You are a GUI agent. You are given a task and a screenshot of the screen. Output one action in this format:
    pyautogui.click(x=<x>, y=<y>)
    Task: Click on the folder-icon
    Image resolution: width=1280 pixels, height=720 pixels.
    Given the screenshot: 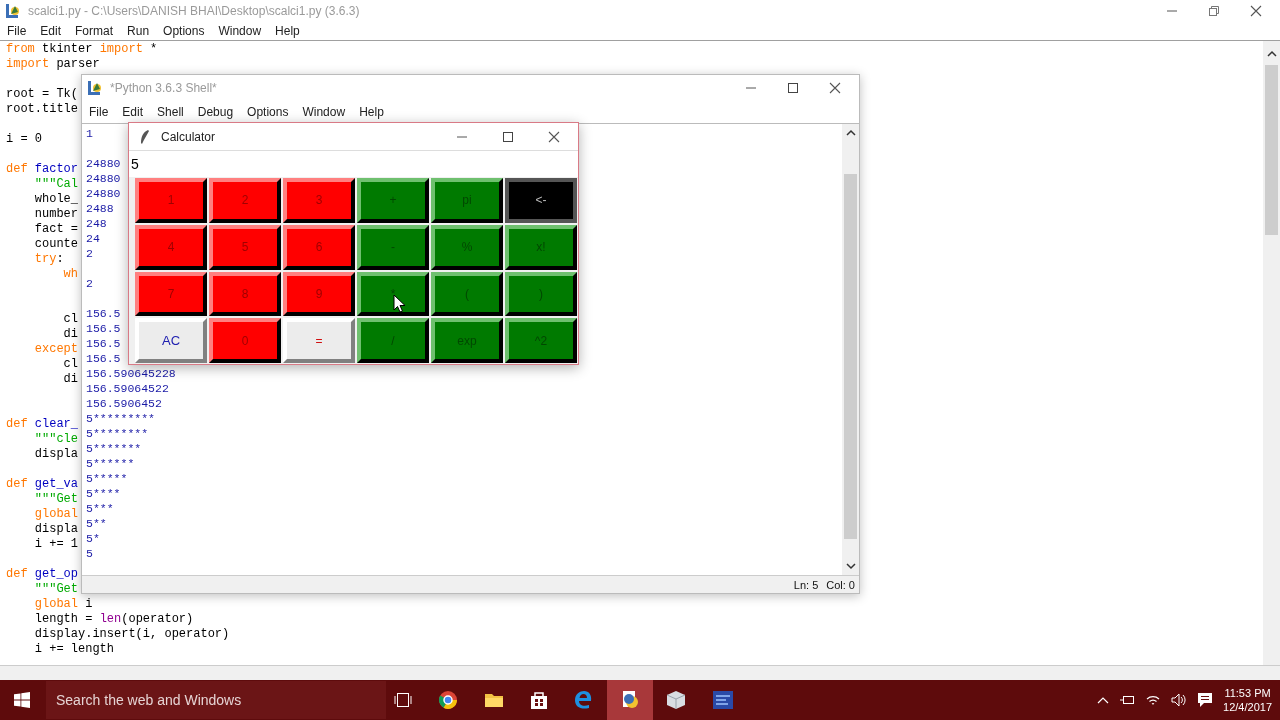 What is the action you would take?
    pyautogui.click(x=494, y=700)
    